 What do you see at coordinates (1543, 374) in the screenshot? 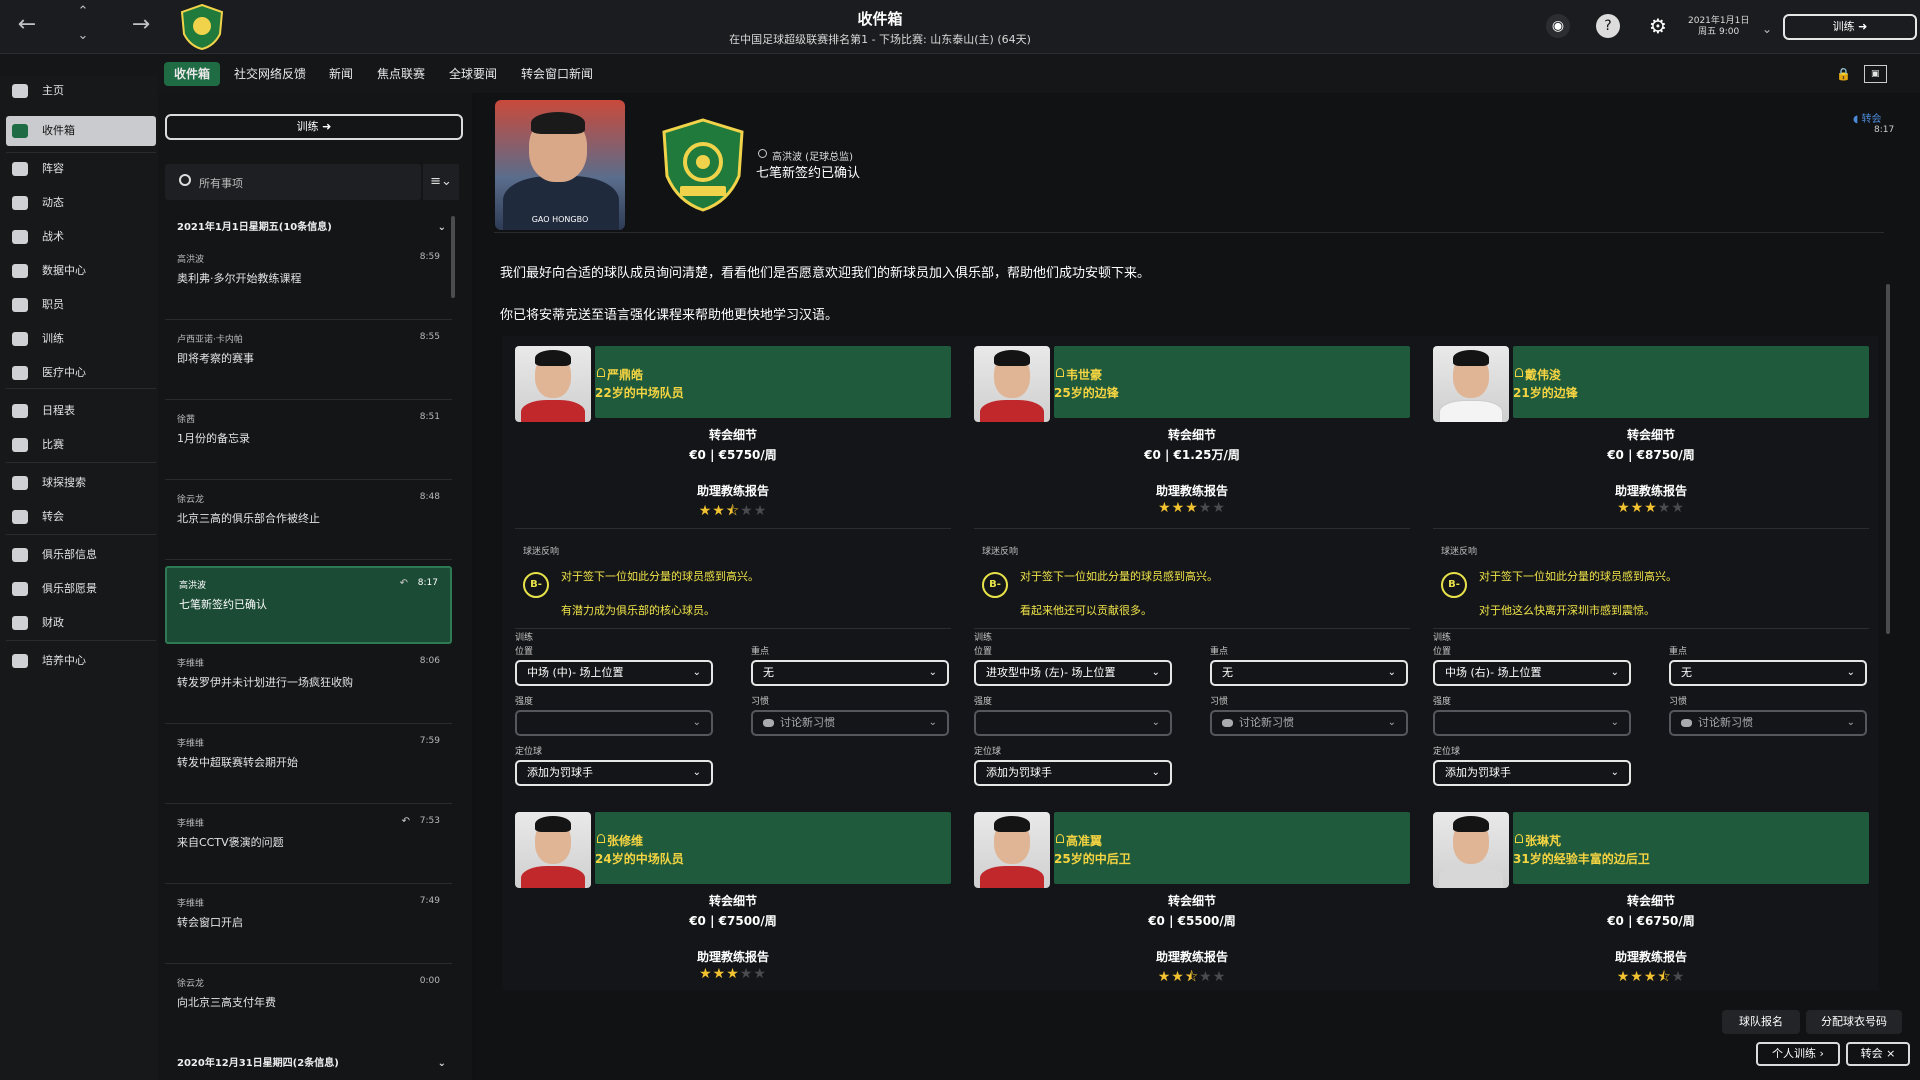
I see `player-name: 戴伟浚` at bounding box center [1543, 374].